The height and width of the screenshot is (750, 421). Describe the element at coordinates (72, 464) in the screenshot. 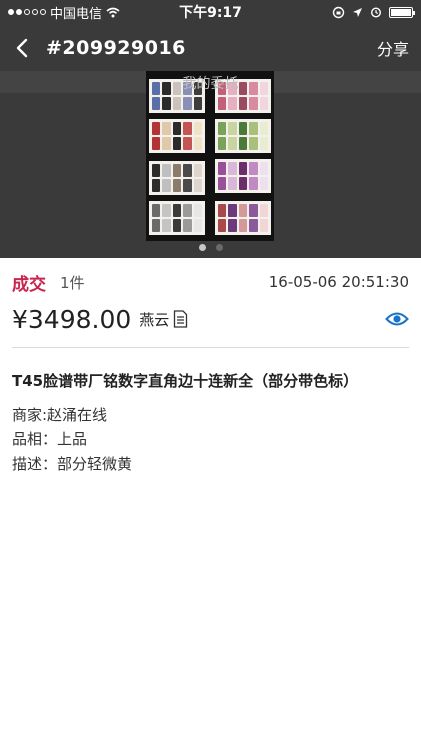

I see `description-label: 描述：部分轻微黄` at that location.